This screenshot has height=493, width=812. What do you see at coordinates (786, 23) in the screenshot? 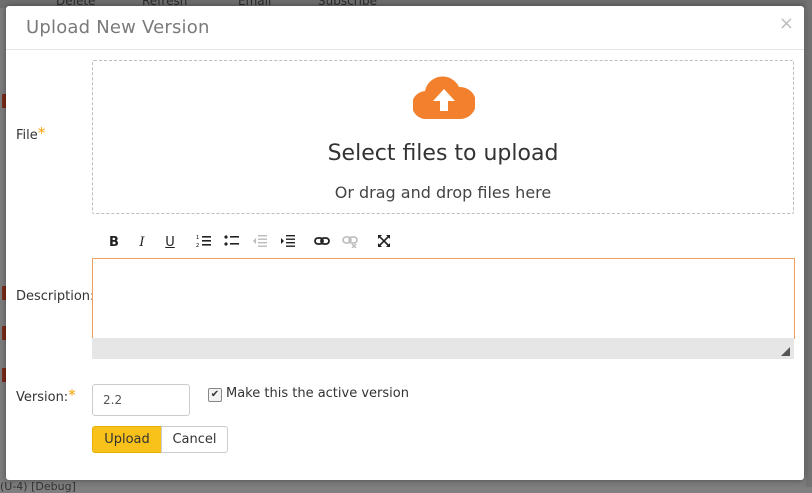
I see `close-icon: ×` at bounding box center [786, 23].